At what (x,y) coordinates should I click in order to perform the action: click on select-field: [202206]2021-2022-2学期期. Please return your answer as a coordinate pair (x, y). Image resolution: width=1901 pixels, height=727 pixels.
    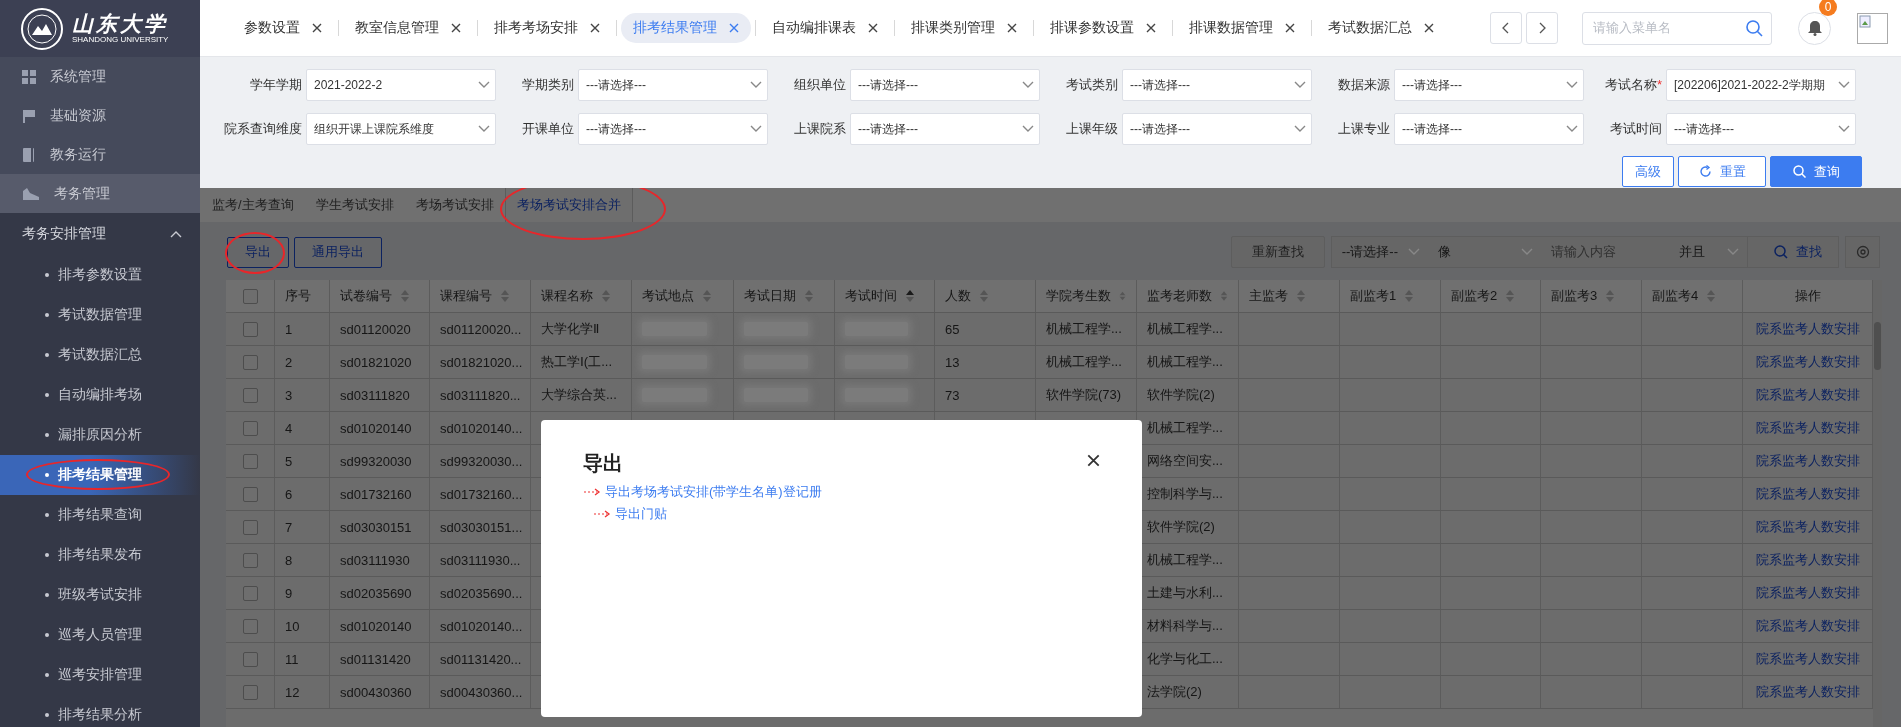
    Looking at the image, I should click on (1761, 85).